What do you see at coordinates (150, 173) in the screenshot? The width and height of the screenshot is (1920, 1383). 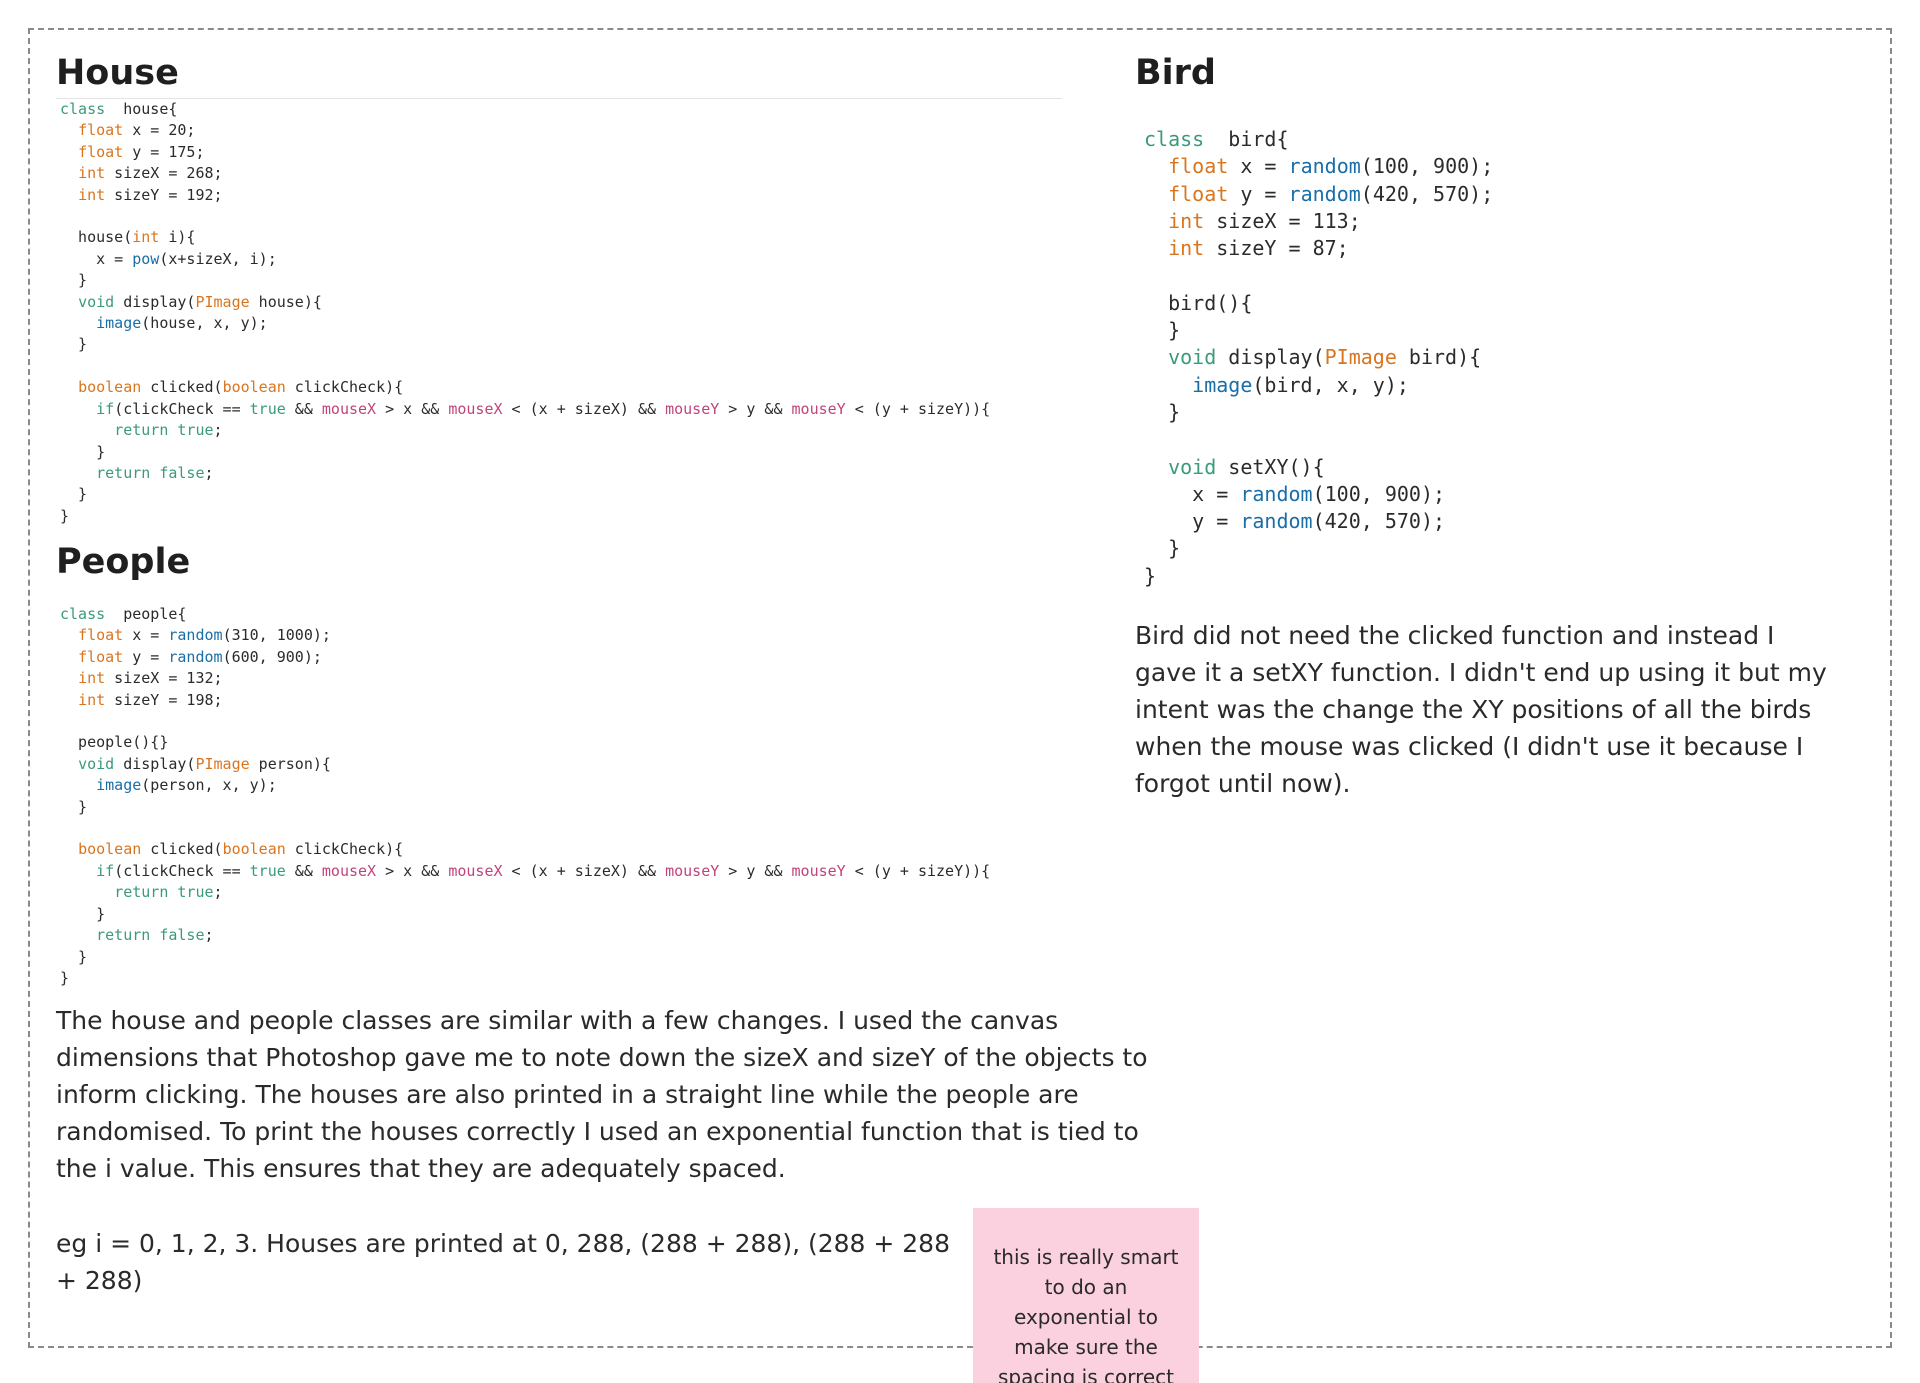 I see `code-line: int sizeX = 268;` at bounding box center [150, 173].